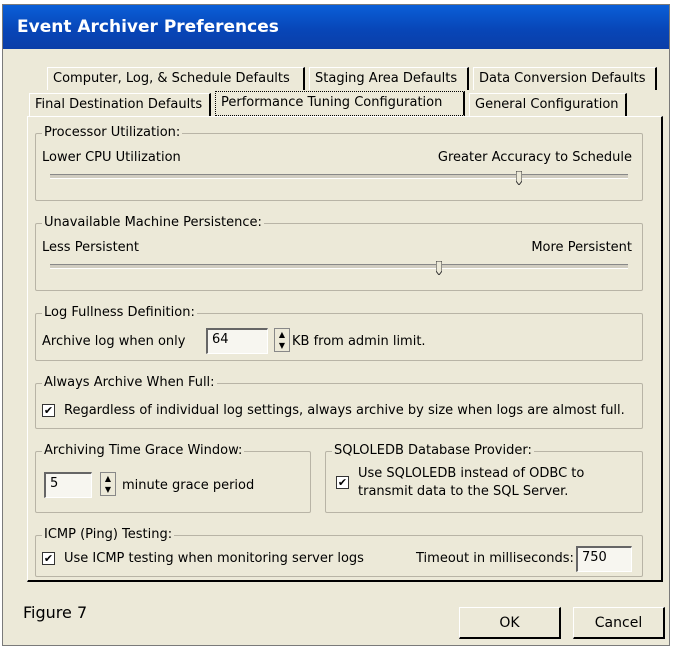  Describe the element at coordinates (619, 623) in the screenshot. I see `cancel-button: Cancel` at that location.